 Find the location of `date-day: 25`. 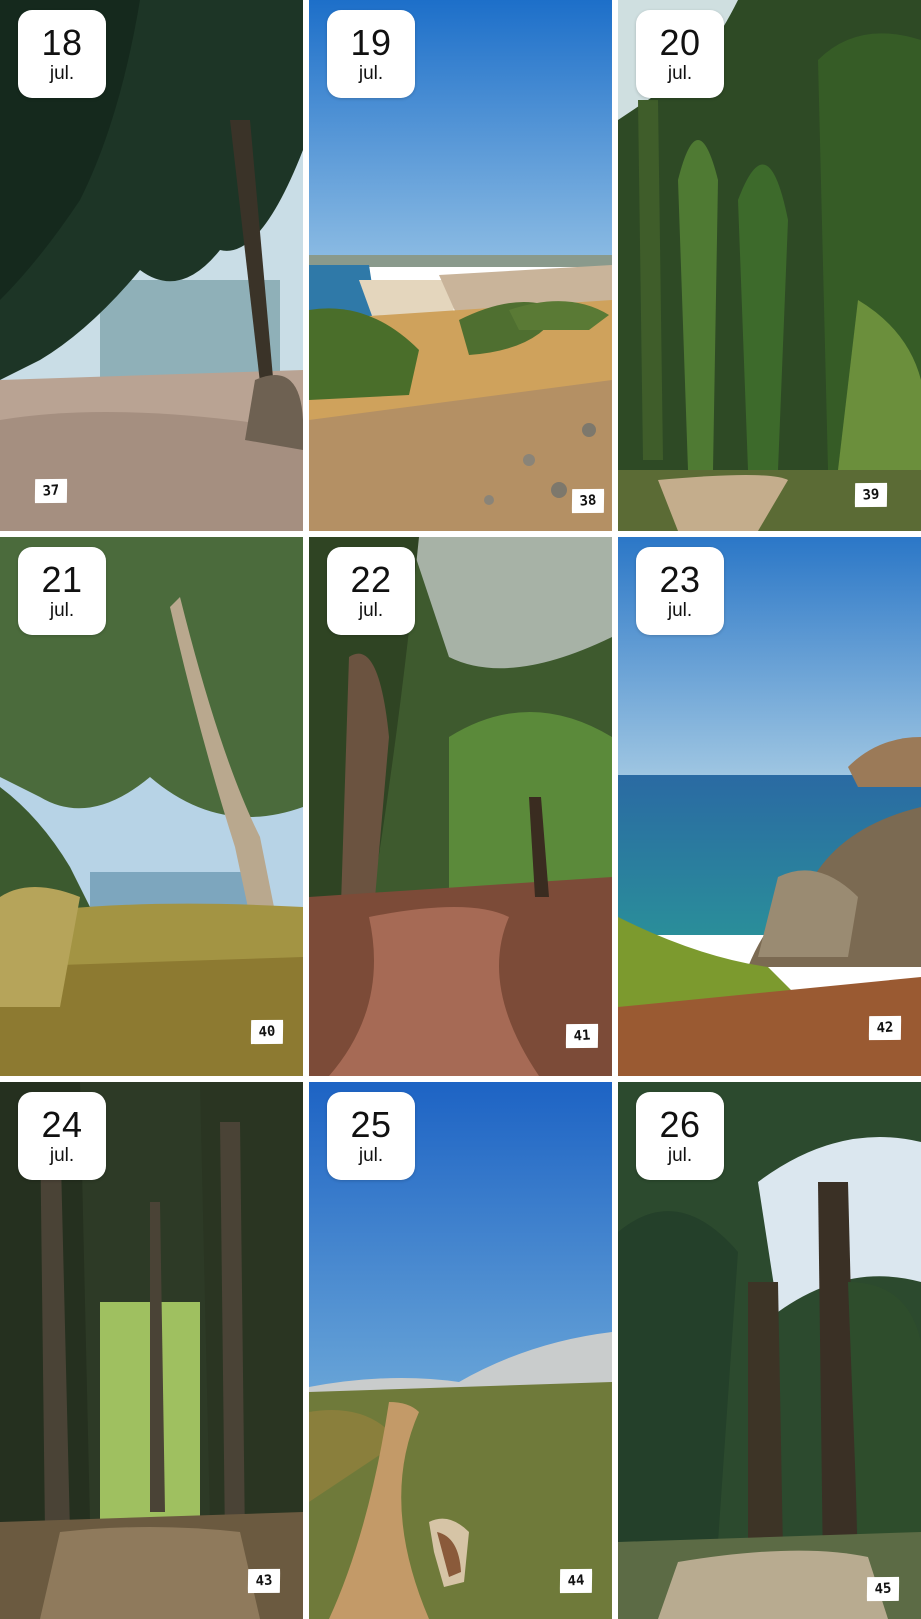

date-day: 25 is located at coordinates (371, 1124).